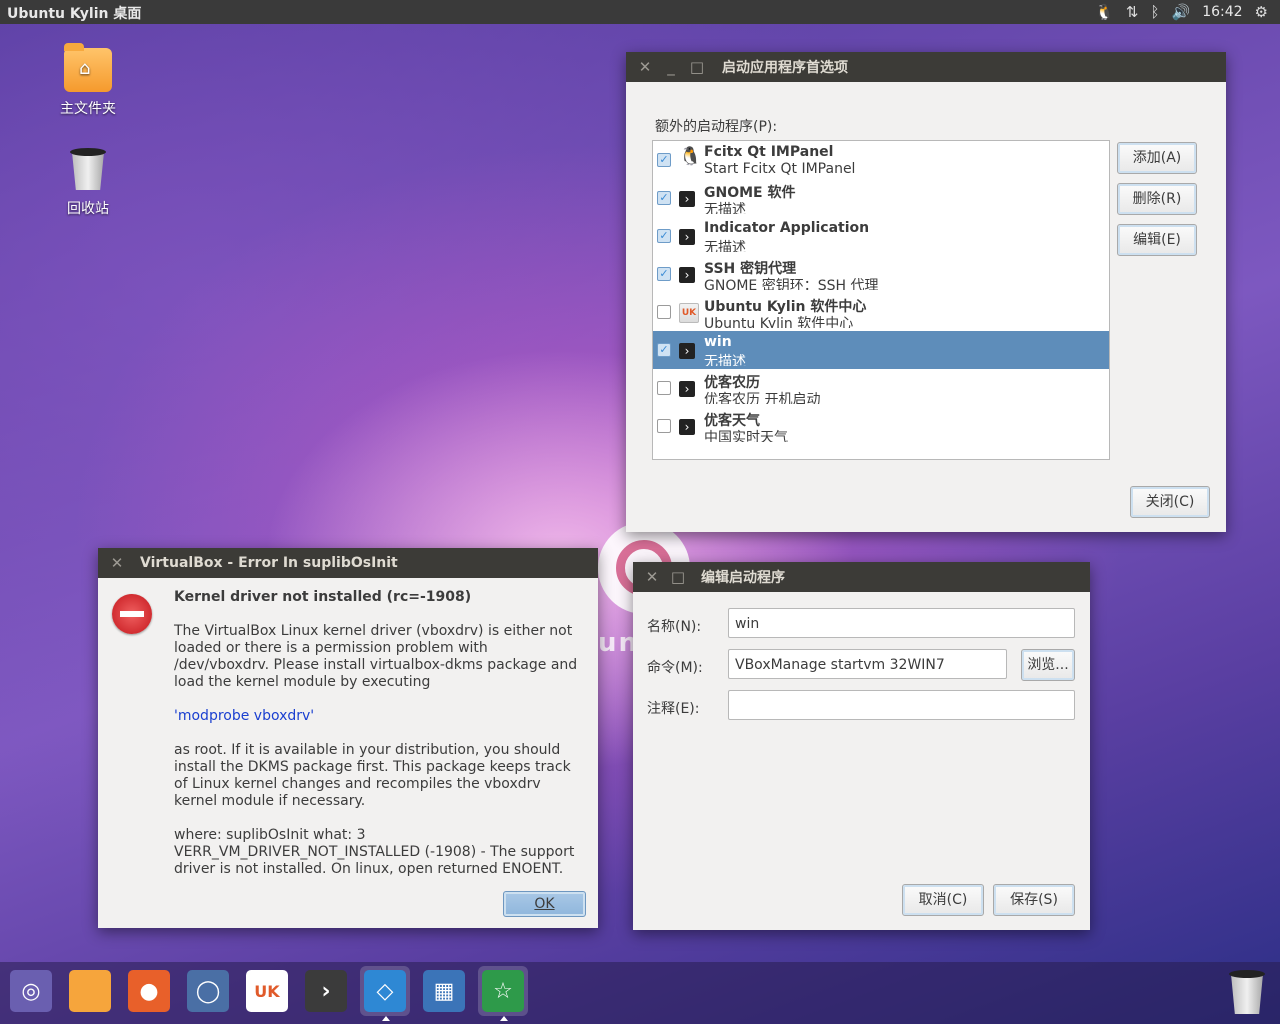 The height and width of the screenshot is (1024, 1280). What do you see at coordinates (791, 284) in the screenshot?
I see `startup-item-desc: GNOME 密钥环：SSH 代理` at bounding box center [791, 284].